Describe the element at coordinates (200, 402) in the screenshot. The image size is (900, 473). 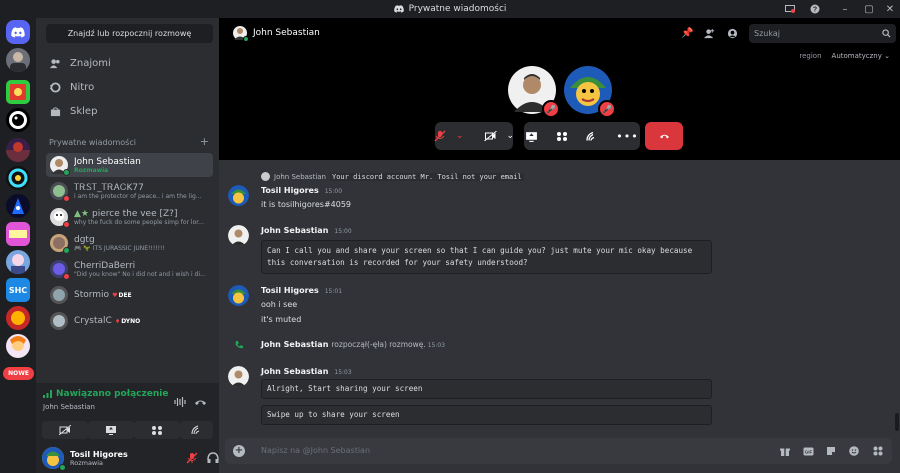
I see `disconnect-icon` at that location.